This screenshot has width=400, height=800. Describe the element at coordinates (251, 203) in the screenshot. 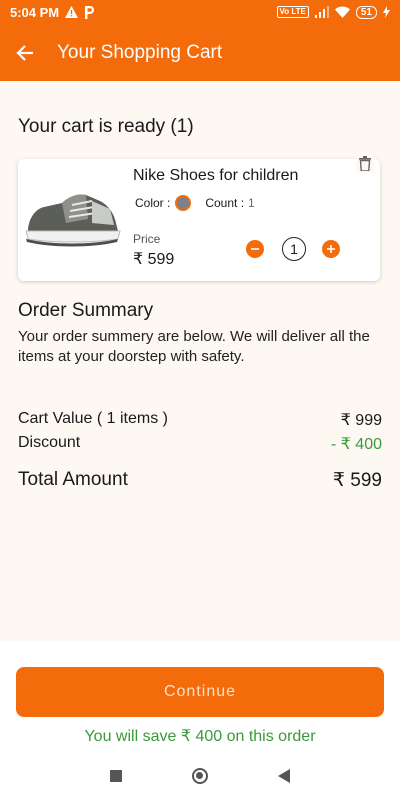

I see `count-value: 1` at that location.